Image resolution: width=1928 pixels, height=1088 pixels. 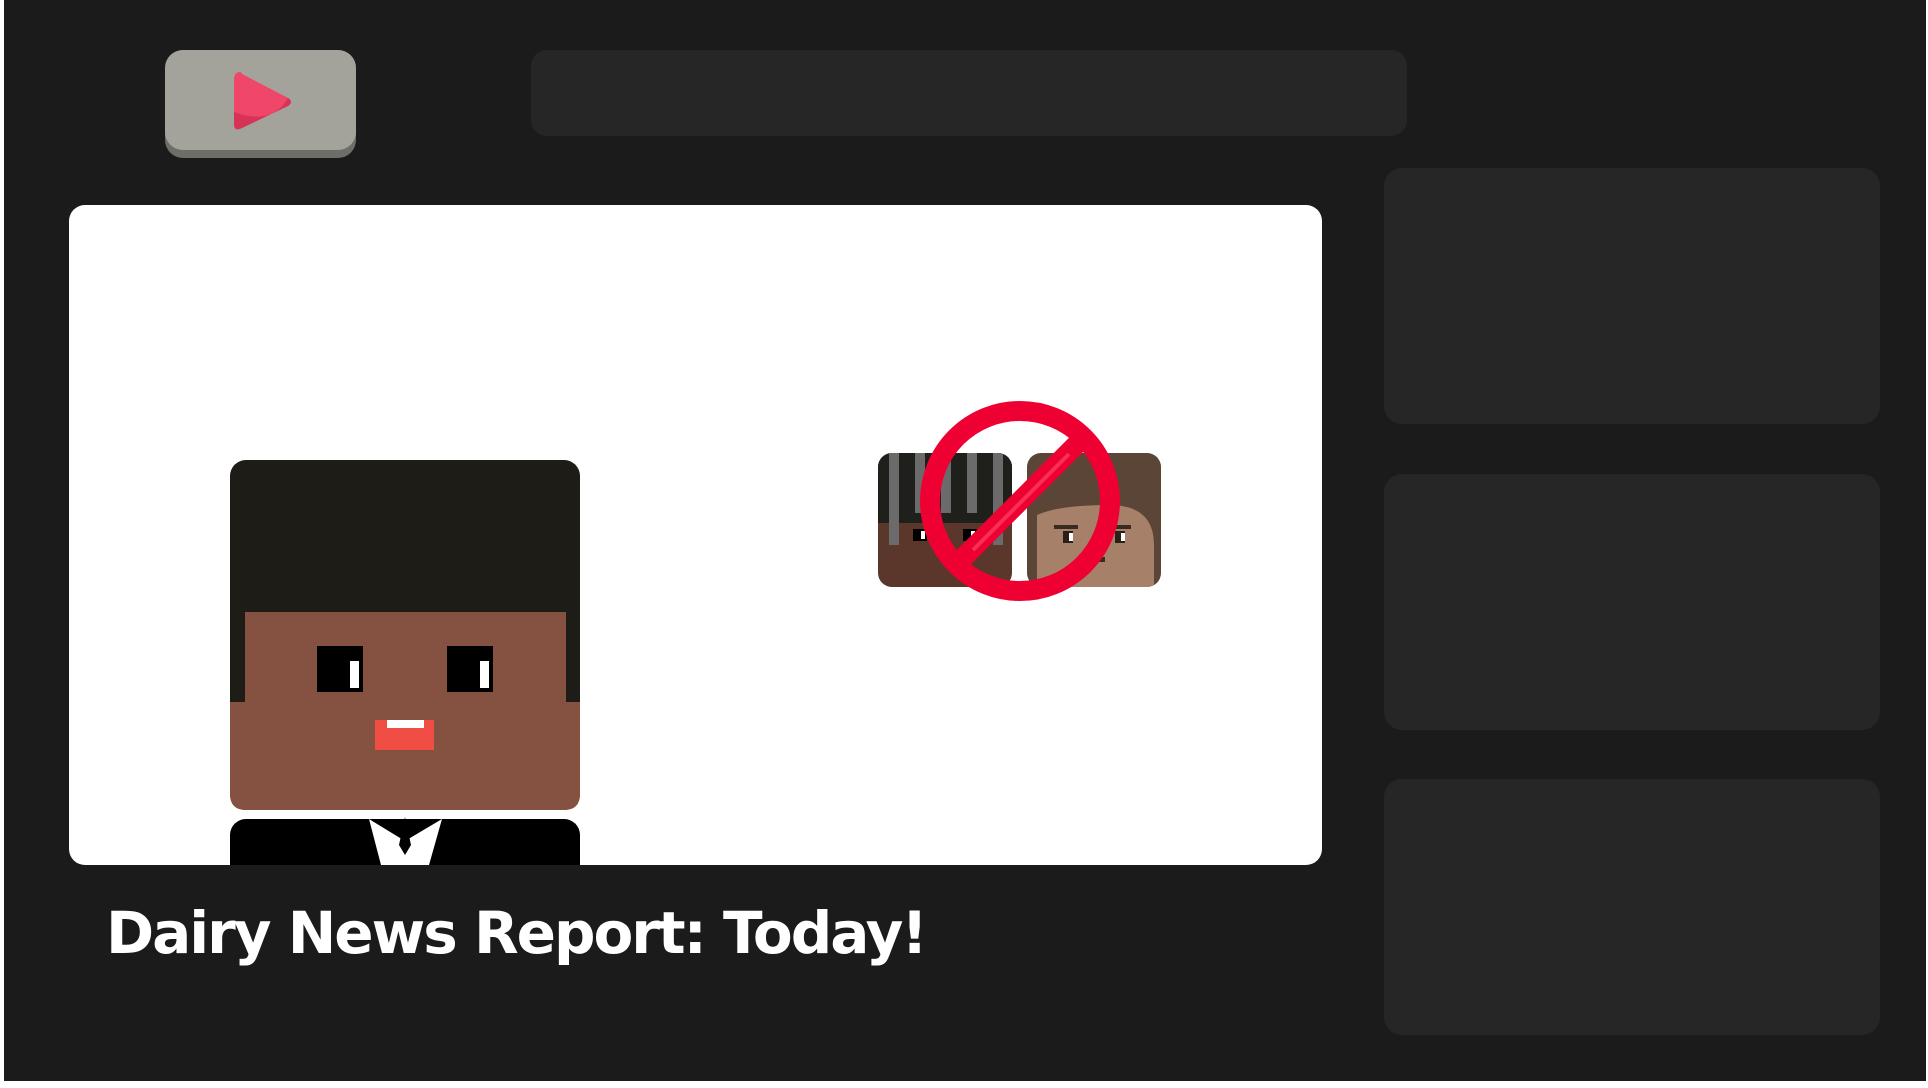 I want to click on home-logo-button, so click(x=260, y=104).